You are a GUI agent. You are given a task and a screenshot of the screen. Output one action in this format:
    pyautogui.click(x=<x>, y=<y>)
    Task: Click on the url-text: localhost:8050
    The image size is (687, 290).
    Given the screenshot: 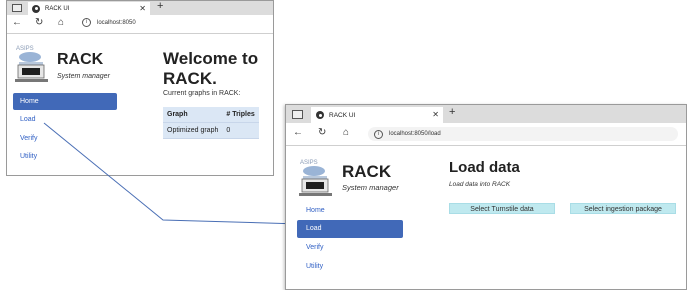 What is the action you would take?
    pyautogui.click(x=116, y=22)
    